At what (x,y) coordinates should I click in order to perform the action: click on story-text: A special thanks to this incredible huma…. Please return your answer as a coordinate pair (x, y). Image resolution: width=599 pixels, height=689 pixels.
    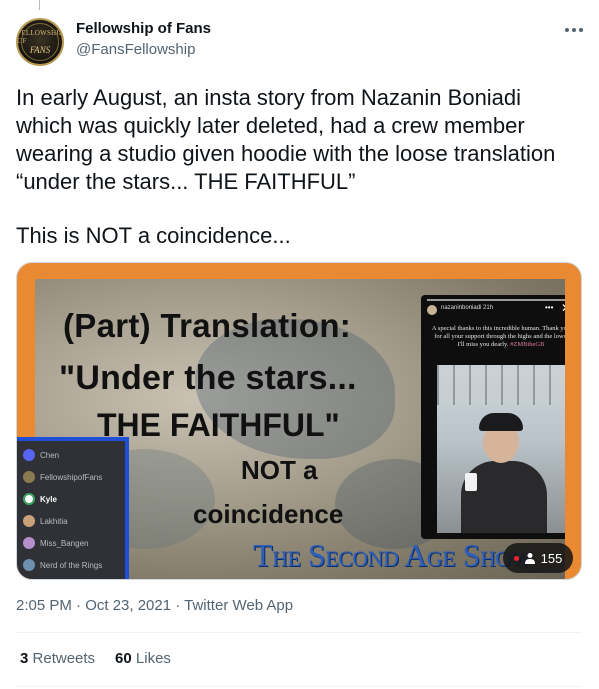
    Looking at the image, I should click on (498, 336).